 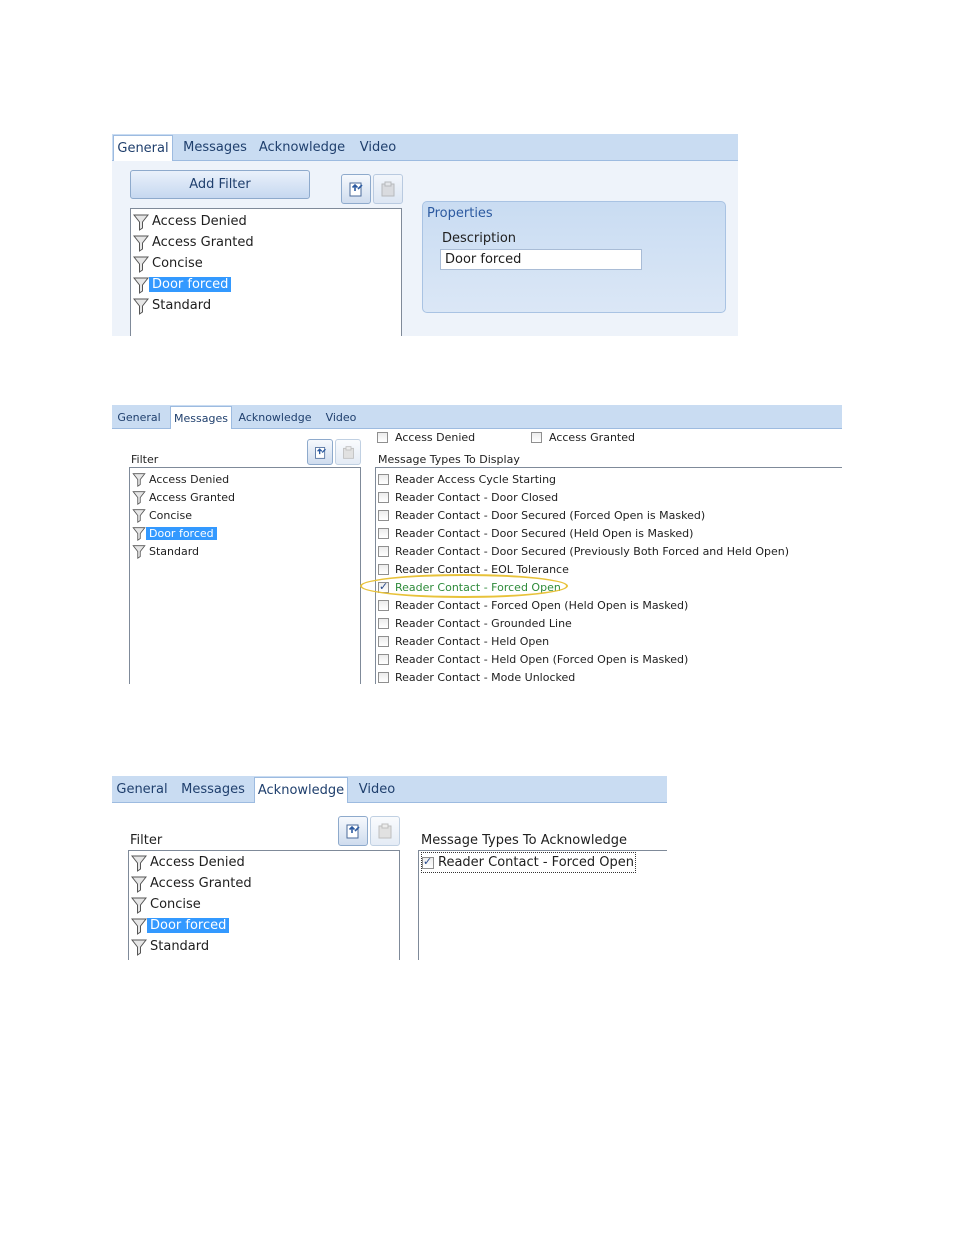 I want to click on message-type-label: Reader Contact - Grounded Line, so click(x=483, y=623).